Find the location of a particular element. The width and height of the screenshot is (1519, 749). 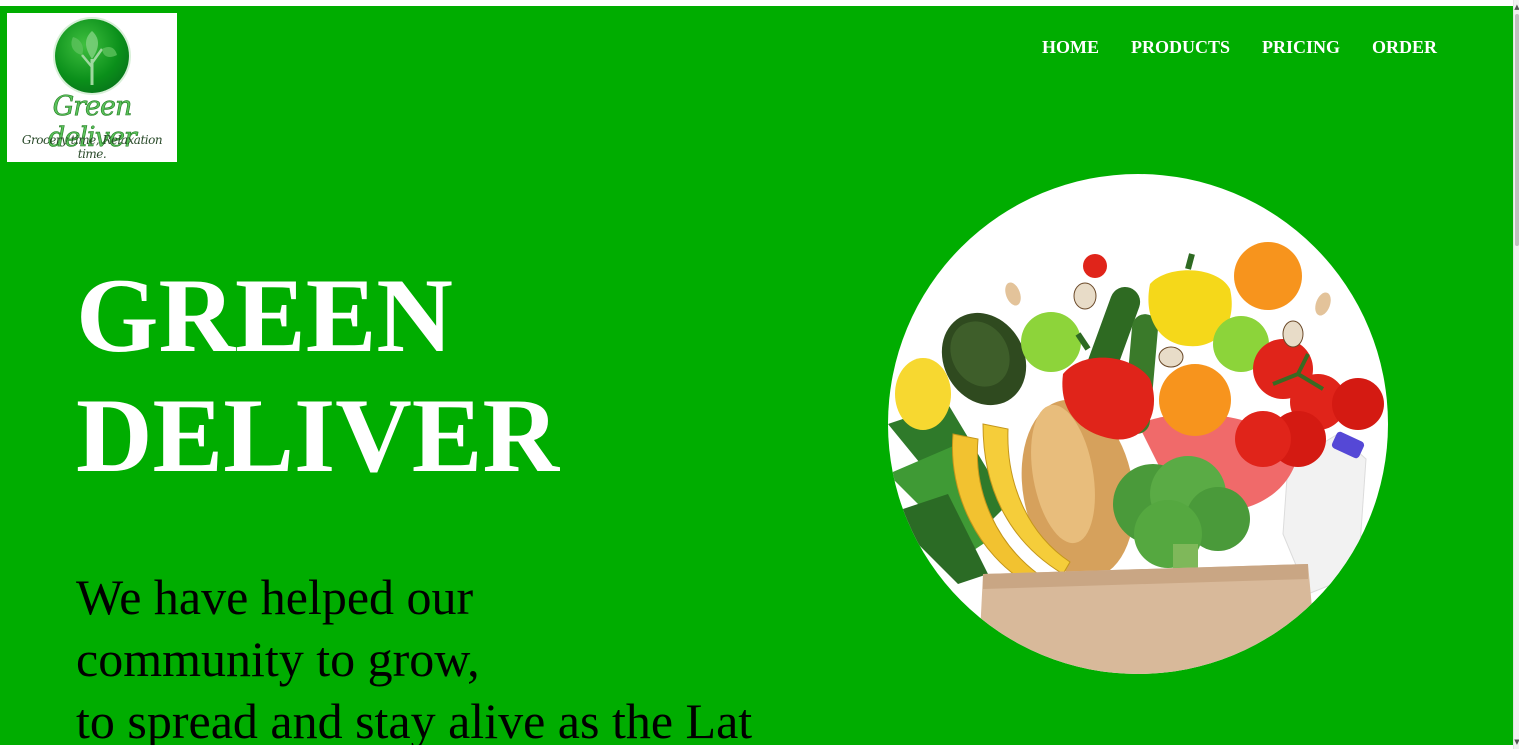

vertical-scrollbar: ▲ ▼ is located at coordinates (1516, 374).